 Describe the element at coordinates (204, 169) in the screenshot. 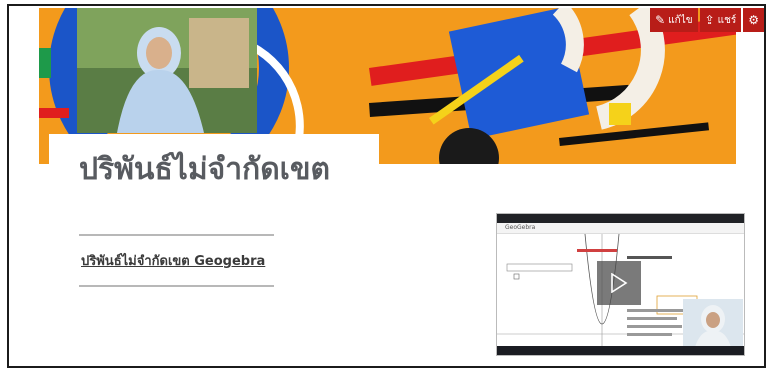

I see `page-title: ปริพันธ์ไม่จำกัดเขต` at that location.